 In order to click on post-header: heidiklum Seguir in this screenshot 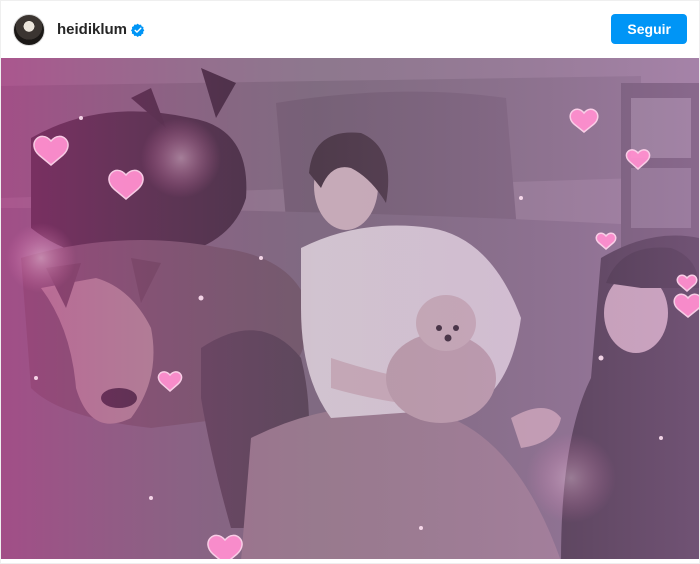, I will do `click(350, 29)`.